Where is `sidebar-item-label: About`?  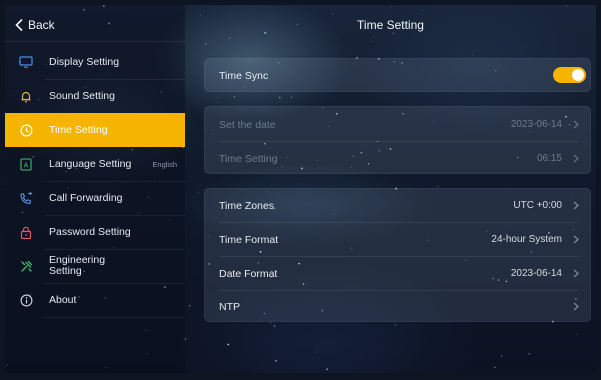
sidebar-item-label: About is located at coordinates (63, 299).